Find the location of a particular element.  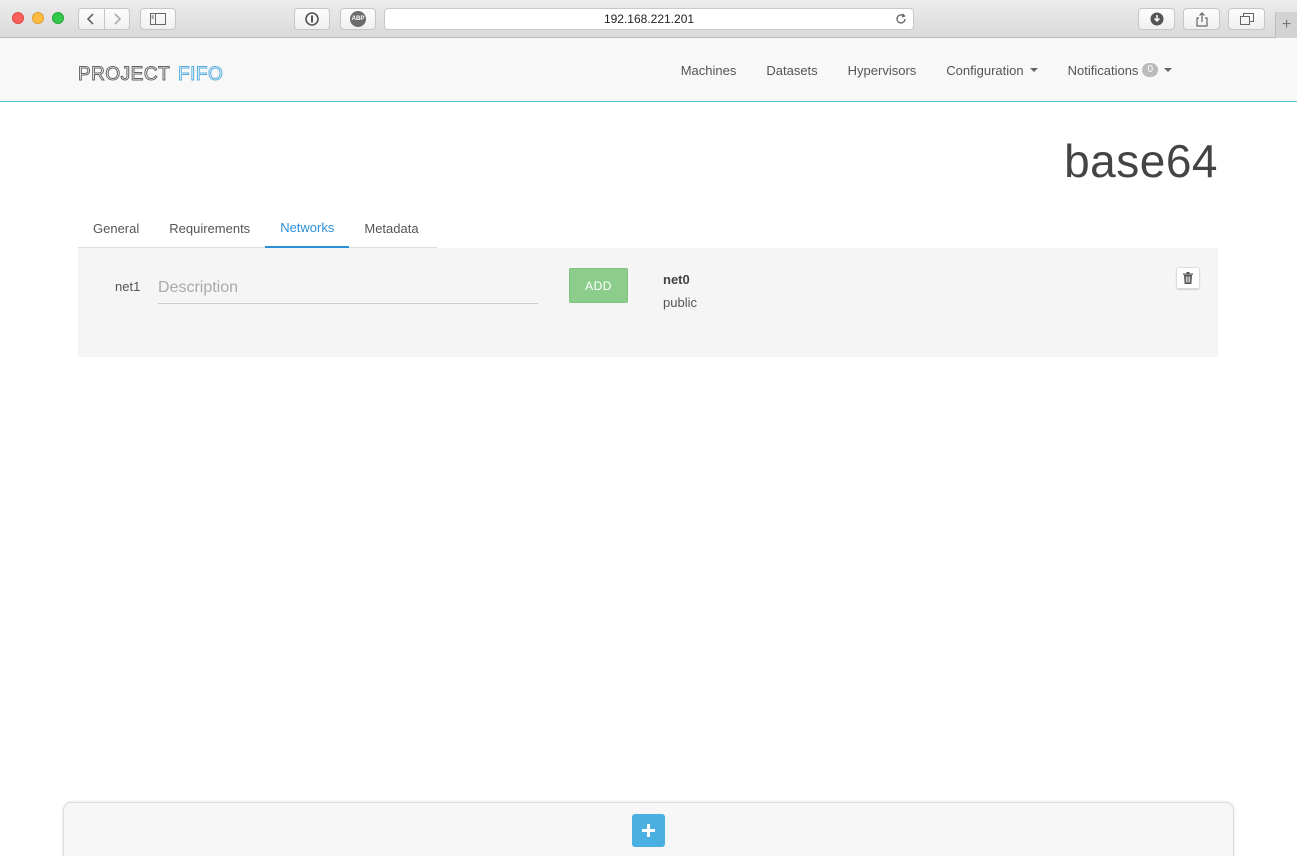

nav-notifications-dropdown: Notifications 0 is located at coordinates (1120, 70).